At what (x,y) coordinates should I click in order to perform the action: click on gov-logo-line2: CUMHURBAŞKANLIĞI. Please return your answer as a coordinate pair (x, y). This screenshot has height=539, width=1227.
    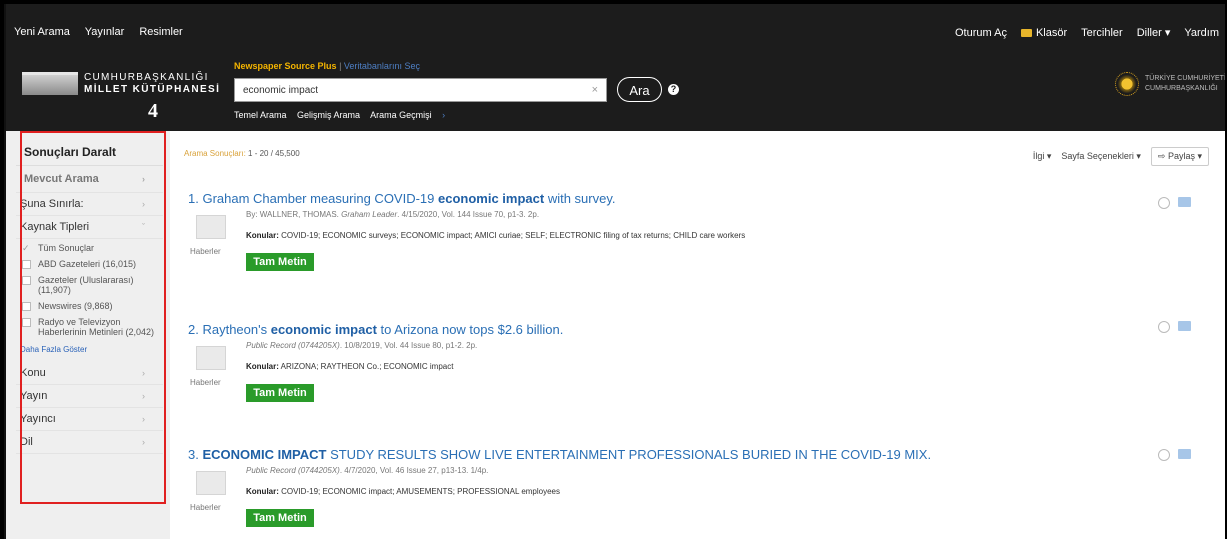
    Looking at the image, I should click on (1181, 88).